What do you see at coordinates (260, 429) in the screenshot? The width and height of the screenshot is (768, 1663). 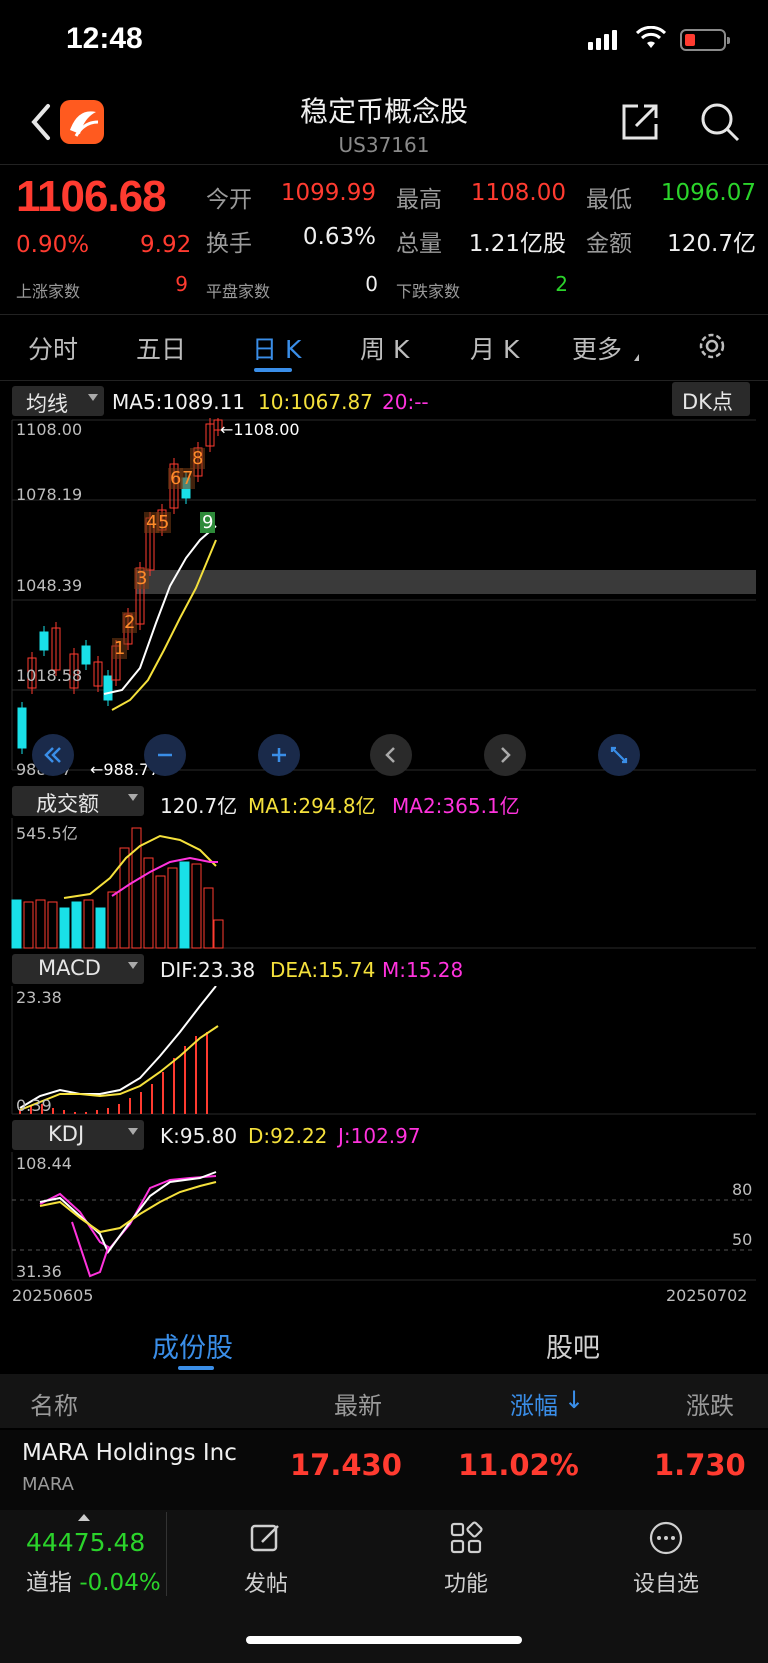 I see `high-marker: ←1108.00` at bounding box center [260, 429].